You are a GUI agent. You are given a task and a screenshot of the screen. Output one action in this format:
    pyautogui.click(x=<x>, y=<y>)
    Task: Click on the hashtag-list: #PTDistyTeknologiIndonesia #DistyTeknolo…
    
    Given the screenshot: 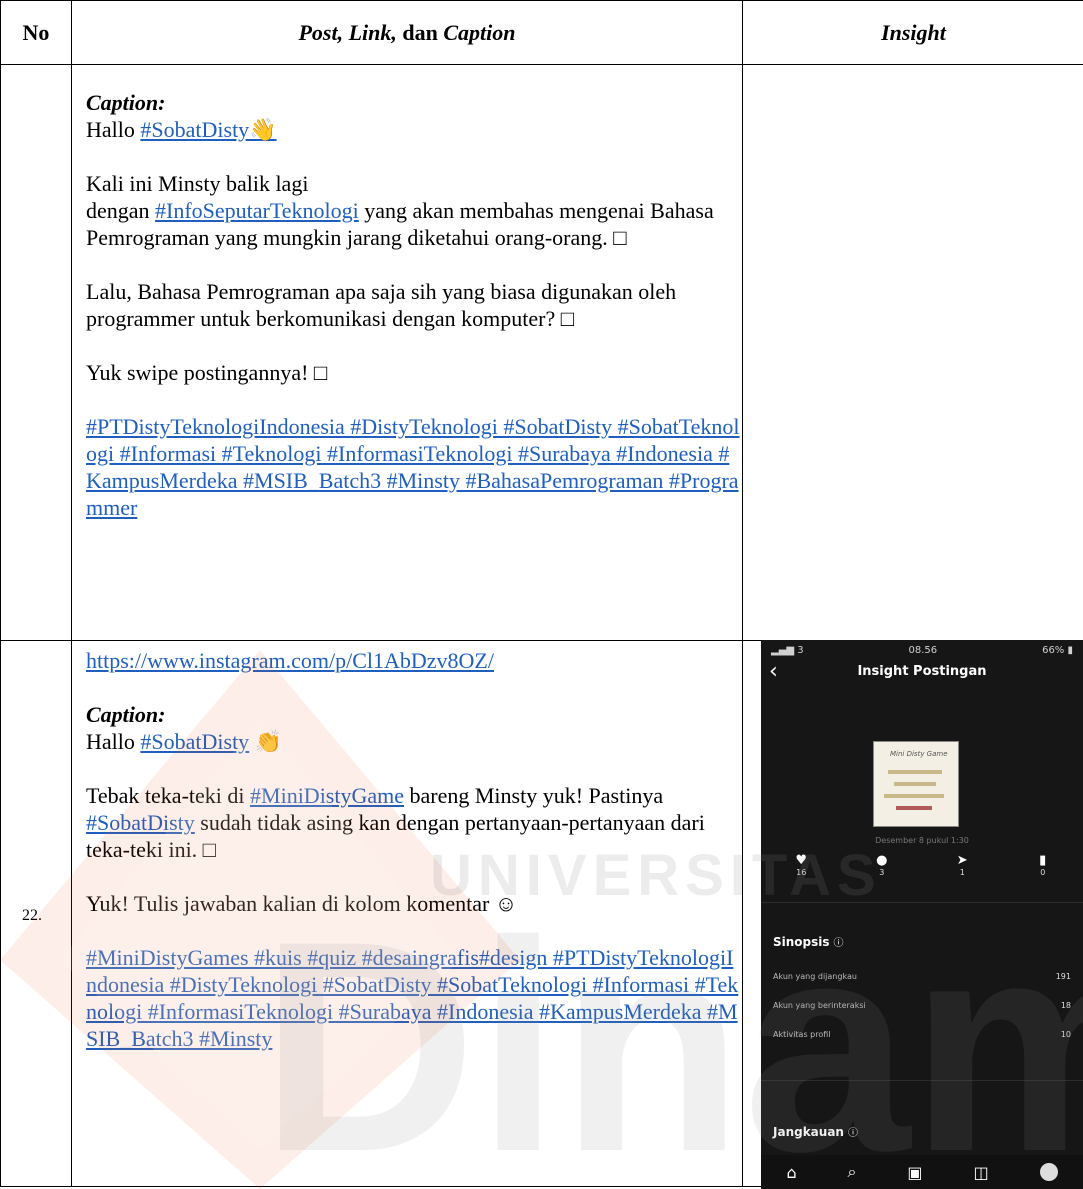 What is the action you would take?
    pyautogui.click(x=414, y=467)
    